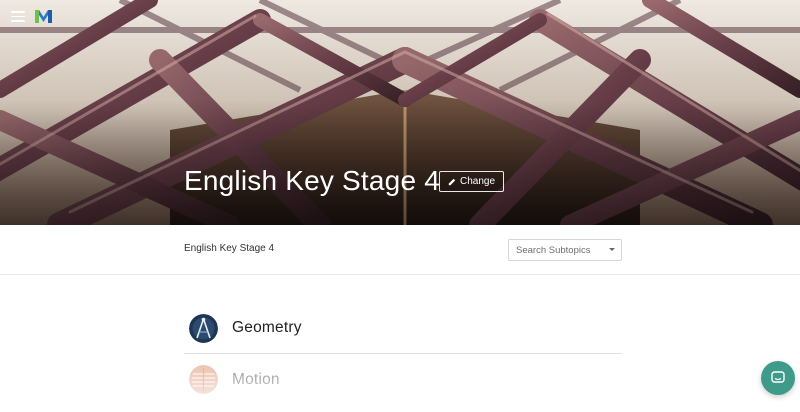 This screenshot has height=412, width=800. I want to click on change-button: Change, so click(471, 181).